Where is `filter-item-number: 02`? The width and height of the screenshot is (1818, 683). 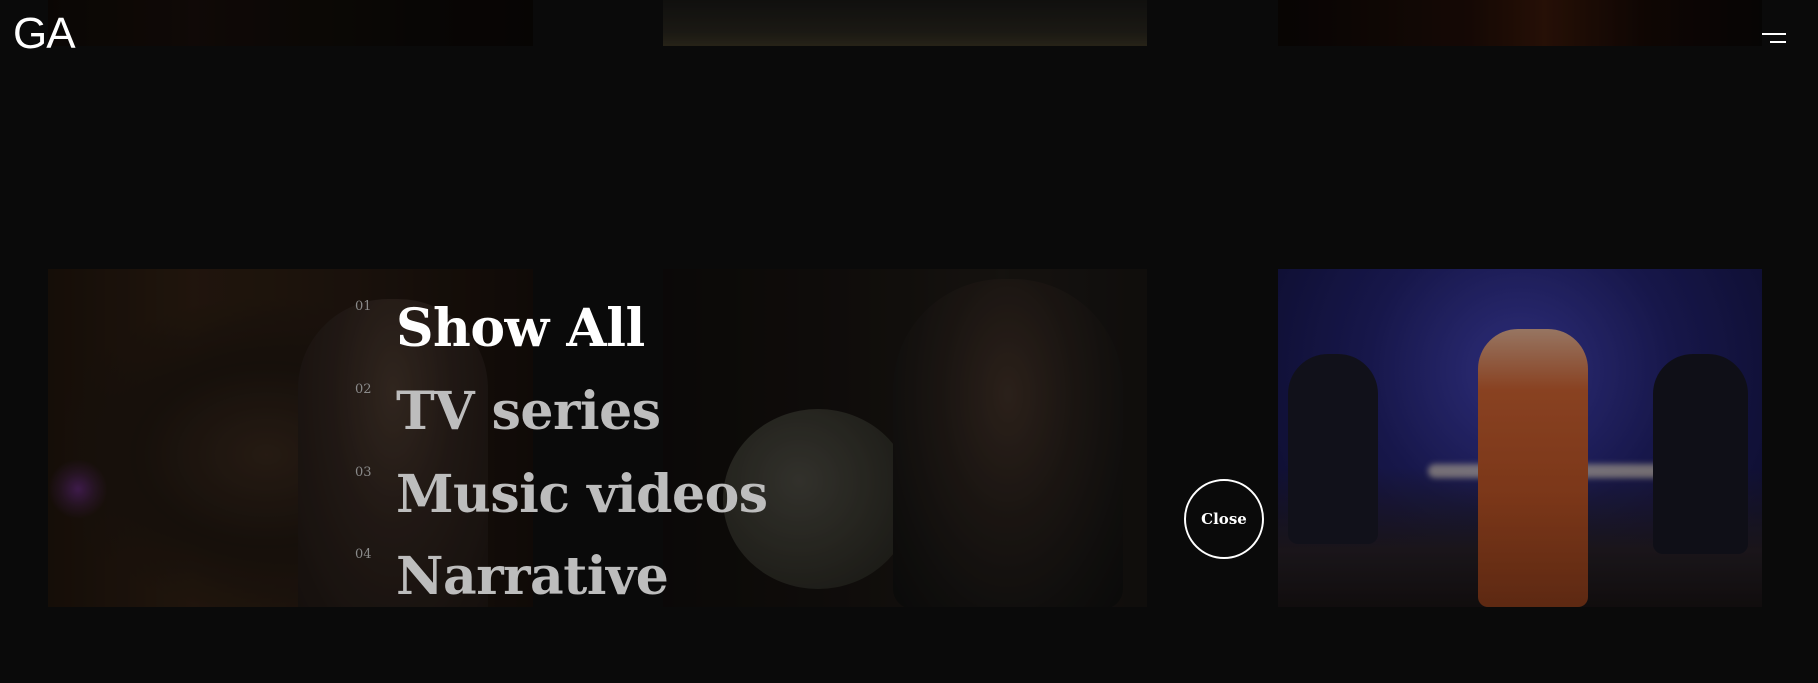 filter-item-number: 02 is located at coordinates (363, 389).